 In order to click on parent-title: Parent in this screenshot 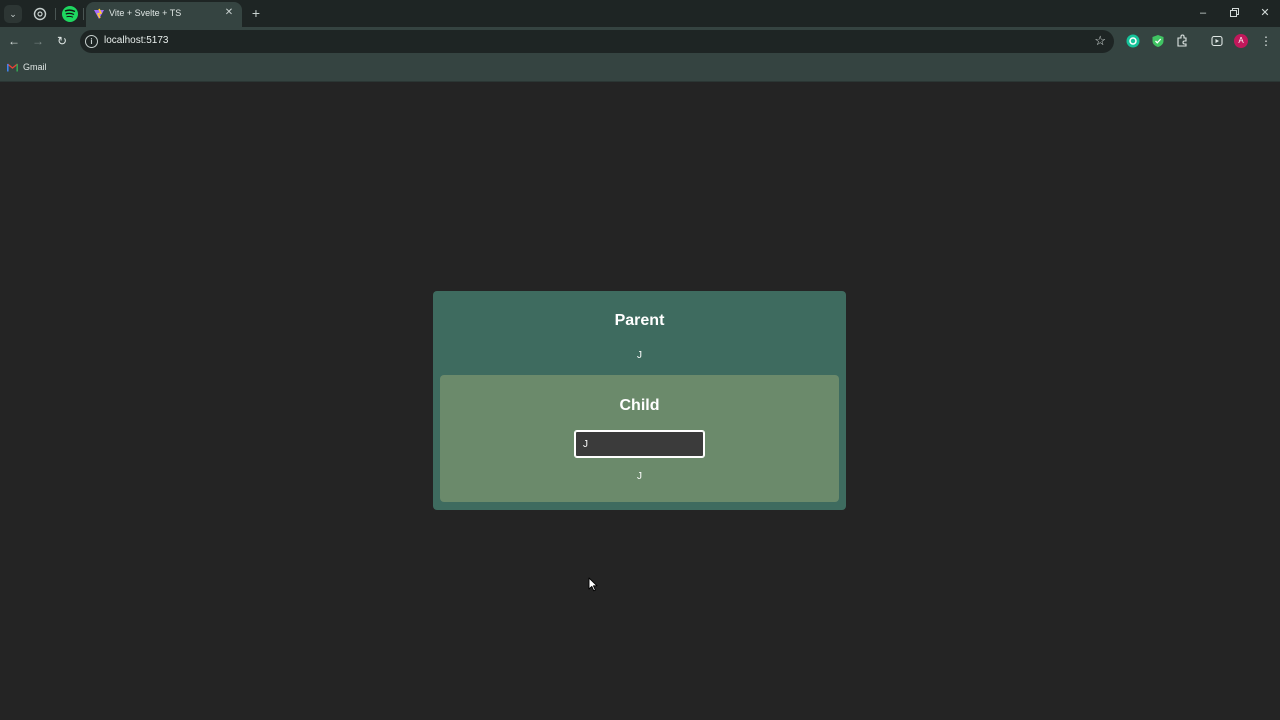, I will do `click(639, 320)`.